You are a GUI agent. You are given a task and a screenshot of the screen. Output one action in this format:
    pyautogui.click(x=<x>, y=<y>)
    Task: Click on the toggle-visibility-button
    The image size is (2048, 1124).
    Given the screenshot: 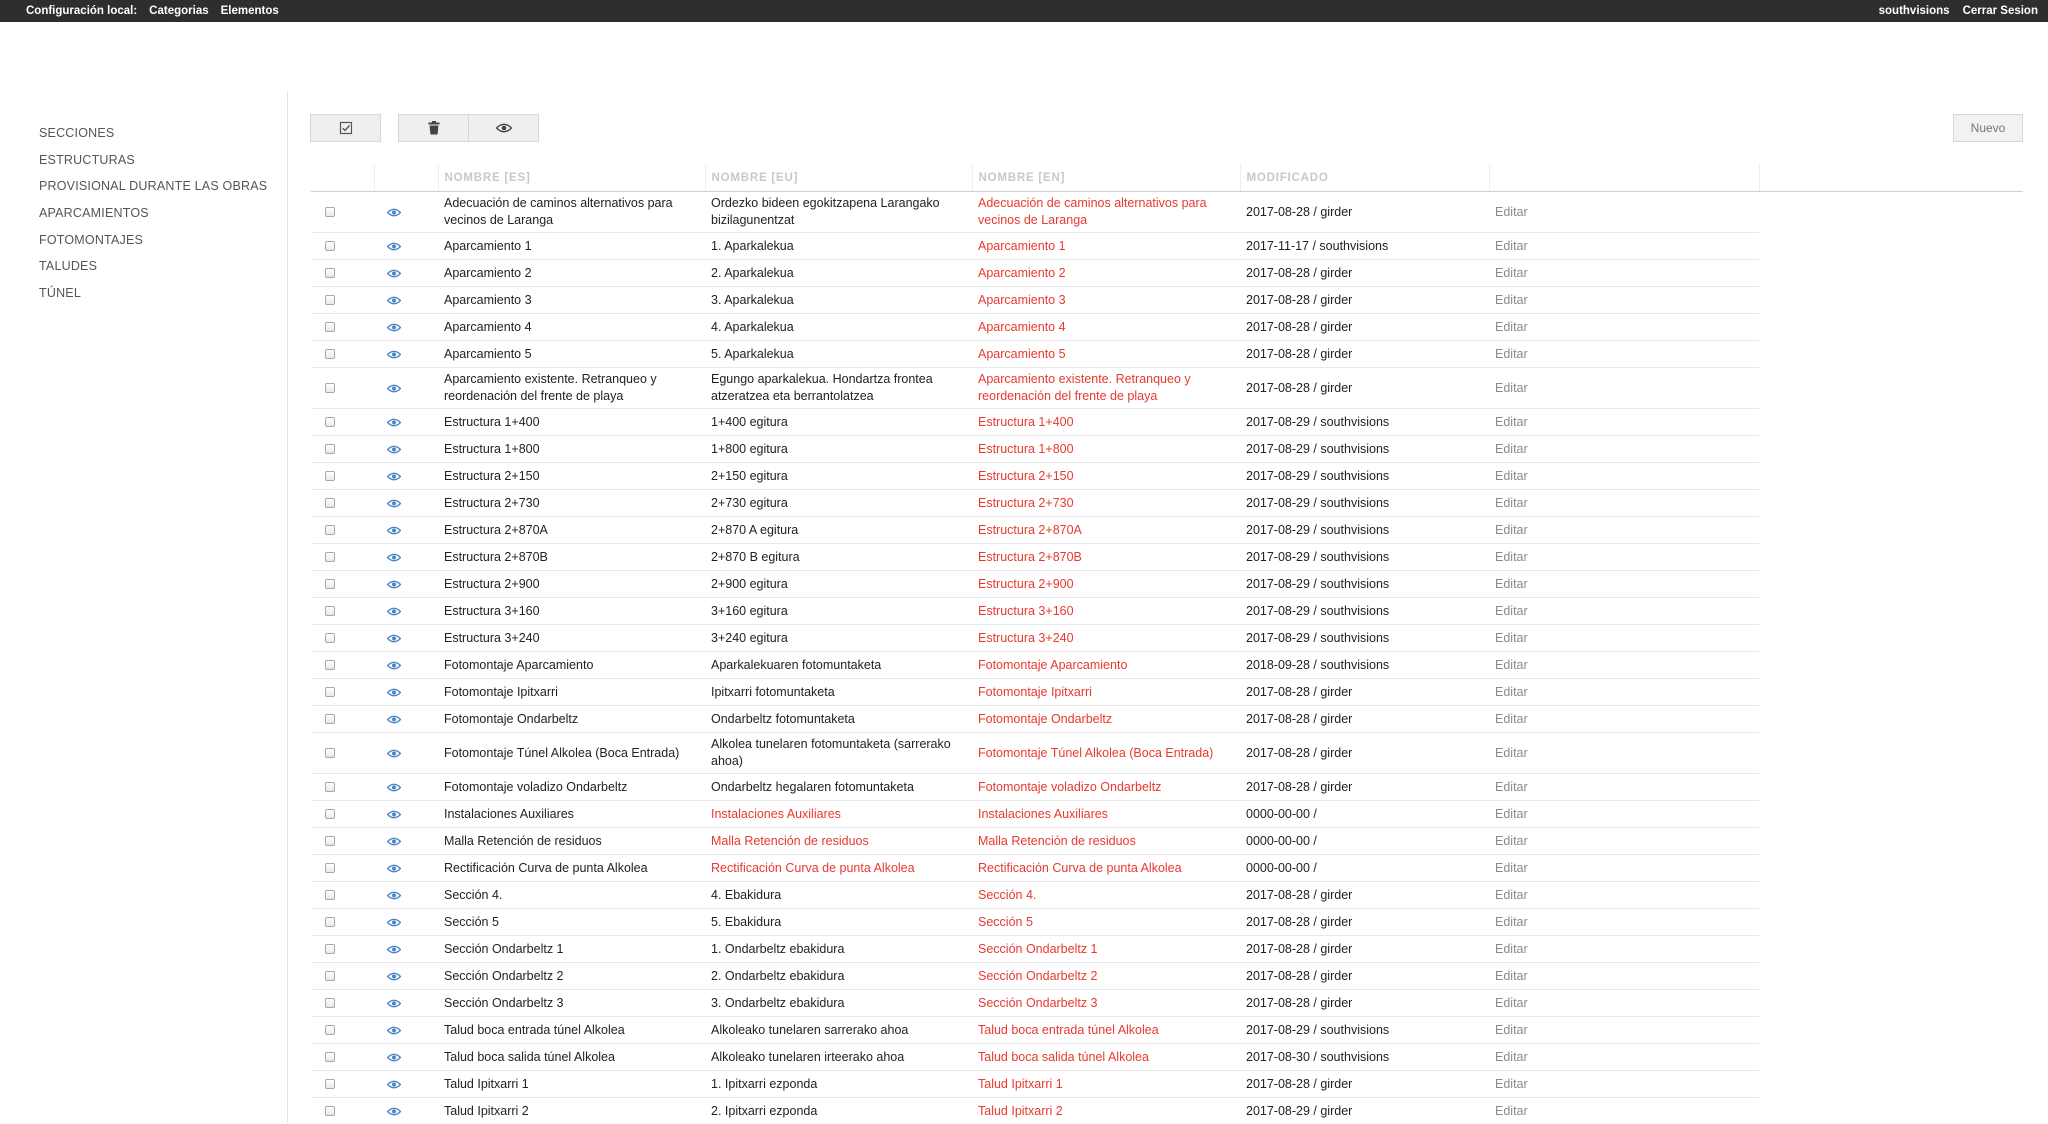 What is the action you would take?
    pyautogui.click(x=503, y=128)
    